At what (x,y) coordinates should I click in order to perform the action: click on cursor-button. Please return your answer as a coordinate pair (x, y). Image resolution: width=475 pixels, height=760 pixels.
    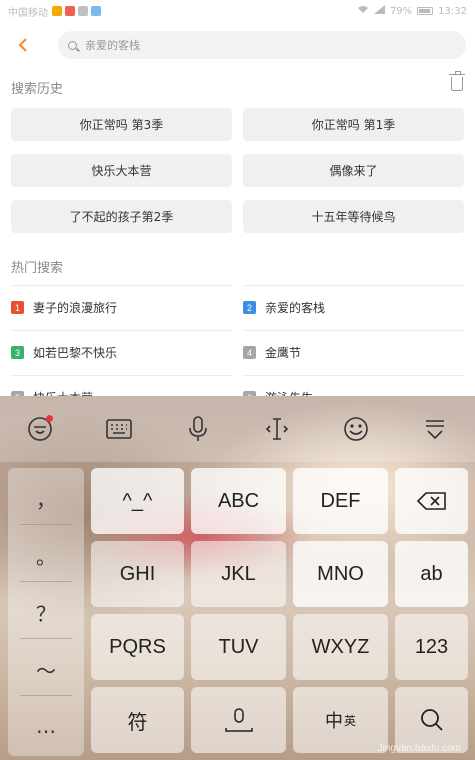
    Looking at the image, I should click on (277, 429).